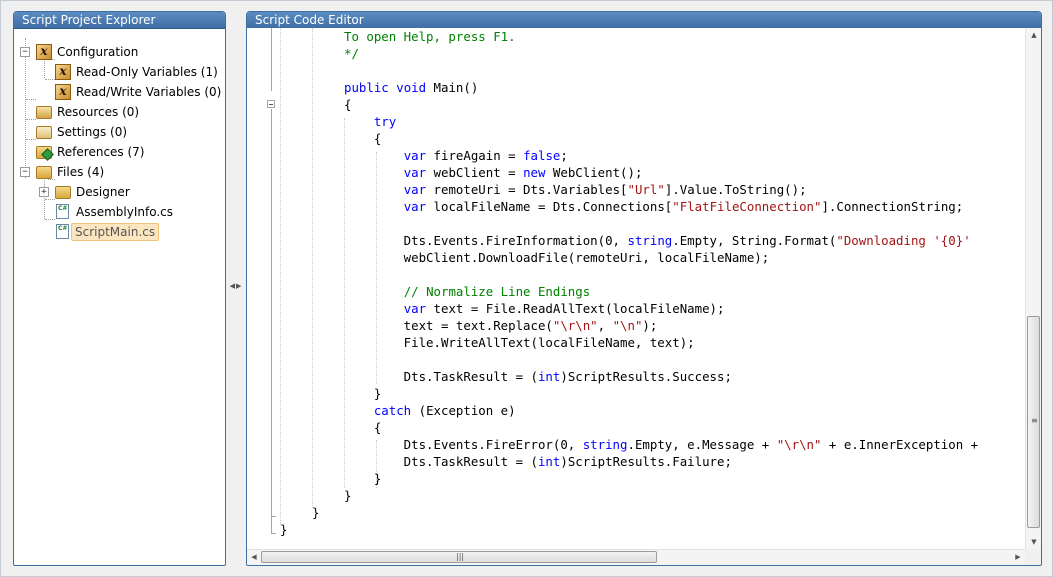 This screenshot has height=577, width=1053. What do you see at coordinates (452, 87) in the screenshot?
I see `code-token: Main()` at bounding box center [452, 87].